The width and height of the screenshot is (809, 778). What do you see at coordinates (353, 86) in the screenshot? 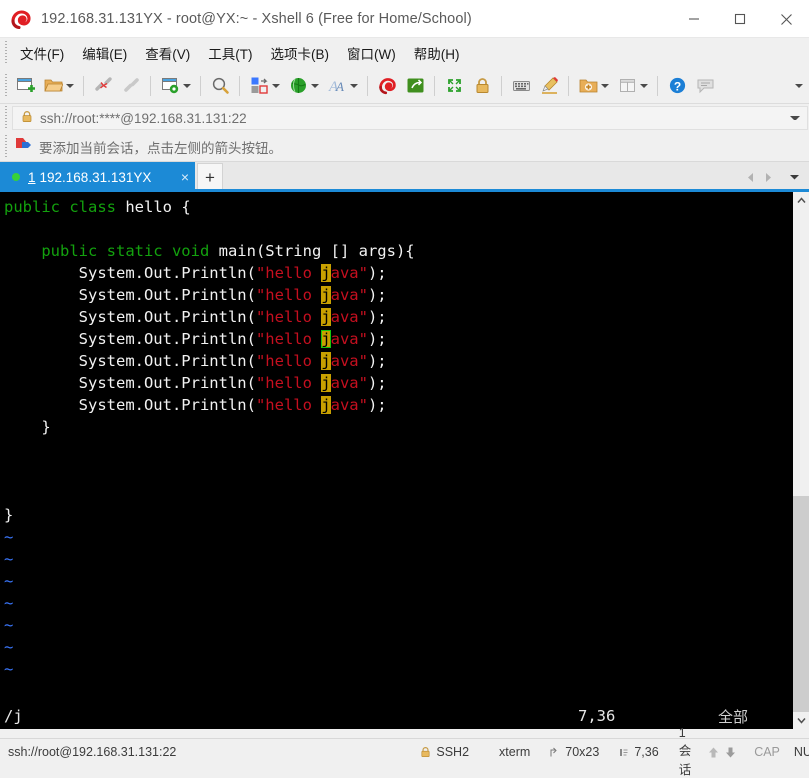
I see `font-caret-icon` at bounding box center [353, 86].